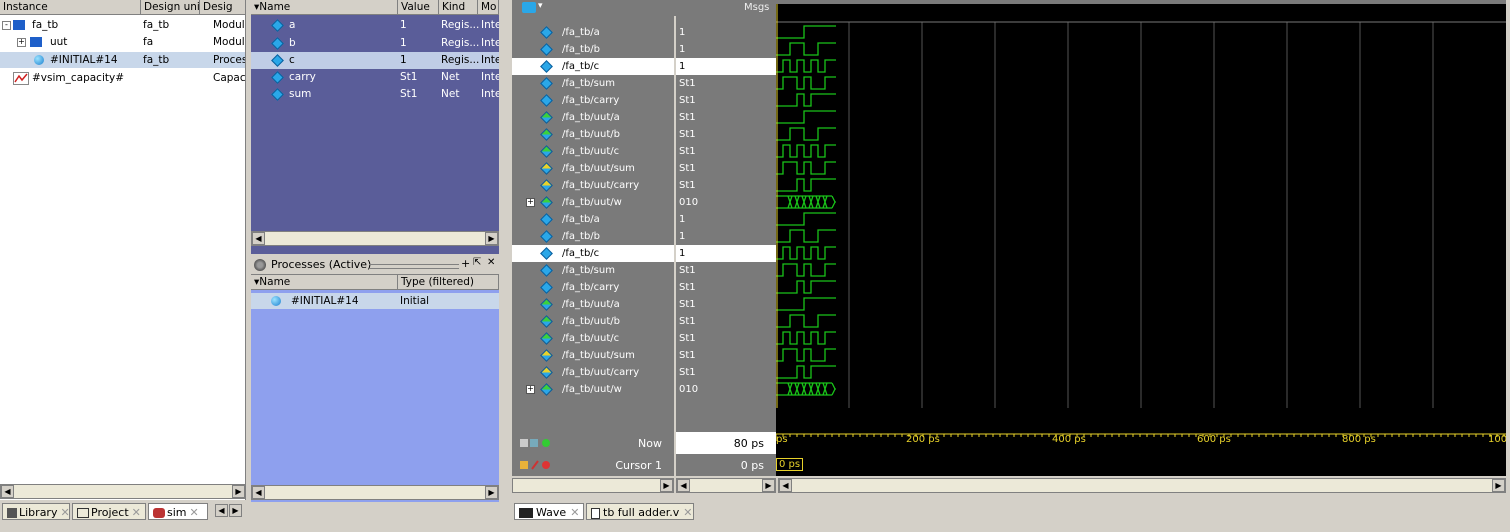 This screenshot has height=532, width=1510. Describe the element at coordinates (448, 282) in the screenshot. I see `col-process-type: Type (filtered)` at that location.